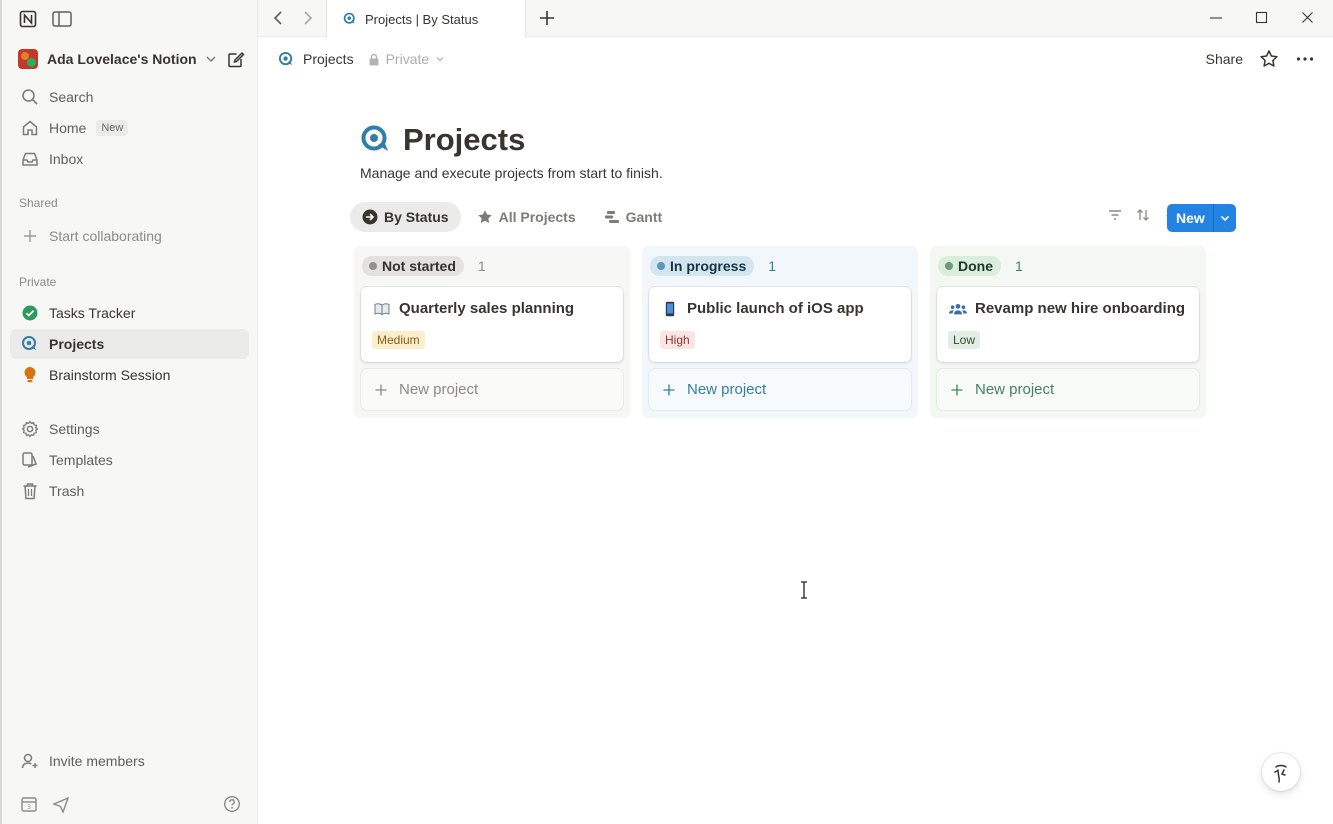  What do you see at coordinates (30, 460) in the screenshot?
I see `templates-icon` at bounding box center [30, 460].